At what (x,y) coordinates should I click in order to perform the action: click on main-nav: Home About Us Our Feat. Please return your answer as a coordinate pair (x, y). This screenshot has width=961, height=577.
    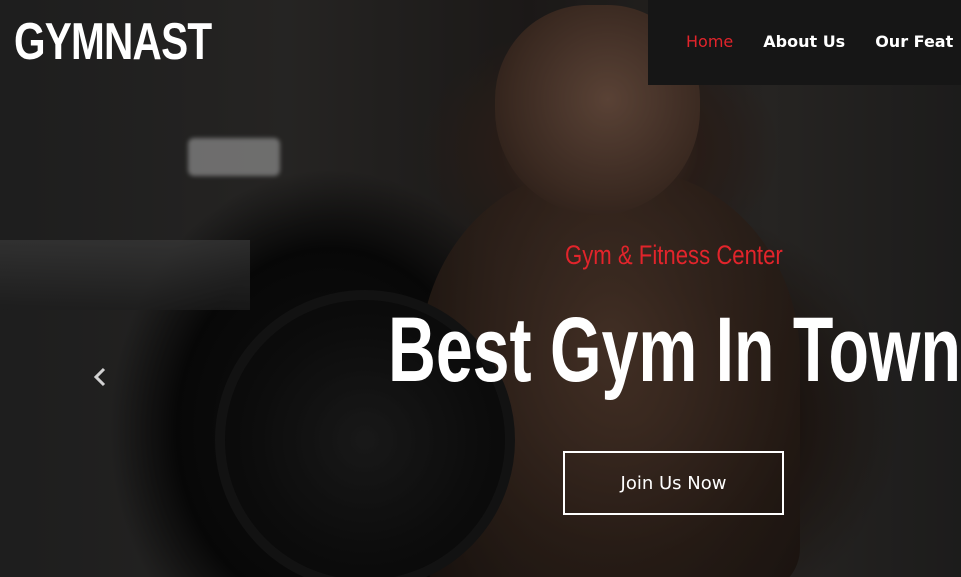
    Looking at the image, I should click on (804, 42).